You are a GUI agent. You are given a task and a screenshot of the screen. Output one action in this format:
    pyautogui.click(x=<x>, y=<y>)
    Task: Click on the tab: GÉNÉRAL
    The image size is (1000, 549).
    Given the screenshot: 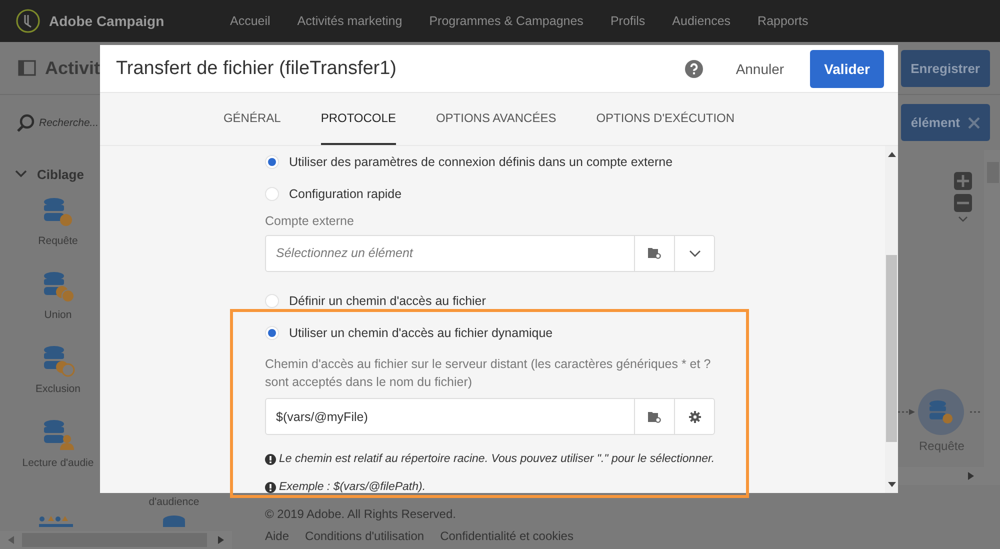 What is the action you would take?
    pyautogui.click(x=252, y=119)
    